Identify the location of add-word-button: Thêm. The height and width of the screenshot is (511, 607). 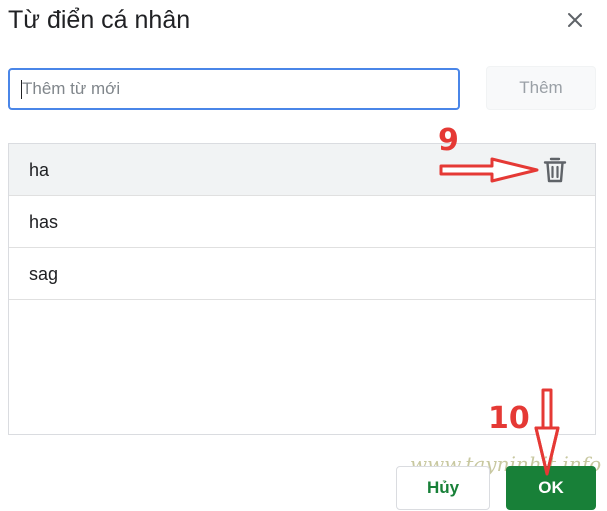
(541, 88).